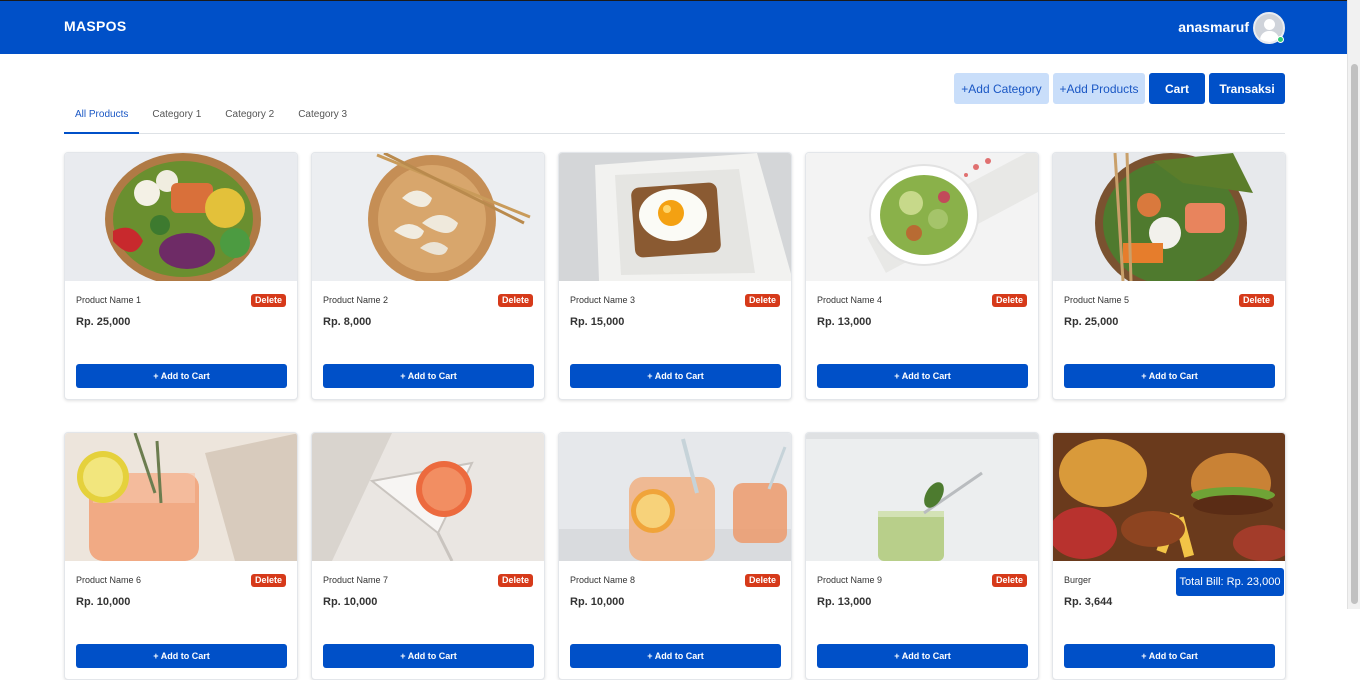 The image size is (1360, 680). Describe the element at coordinates (597, 322) in the screenshot. I see `product-price: Rp. 15,000` at that location.